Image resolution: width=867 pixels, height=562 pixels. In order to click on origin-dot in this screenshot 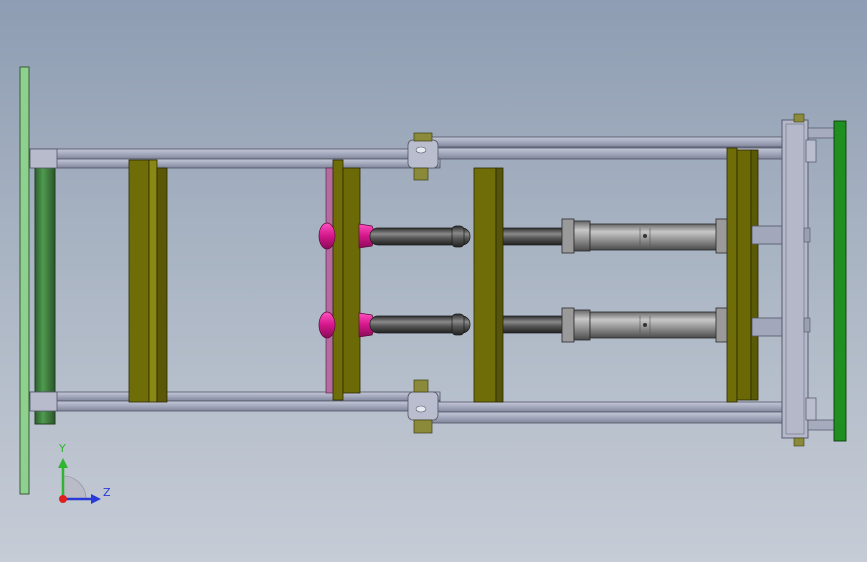, I will do `click(63, 499)`.